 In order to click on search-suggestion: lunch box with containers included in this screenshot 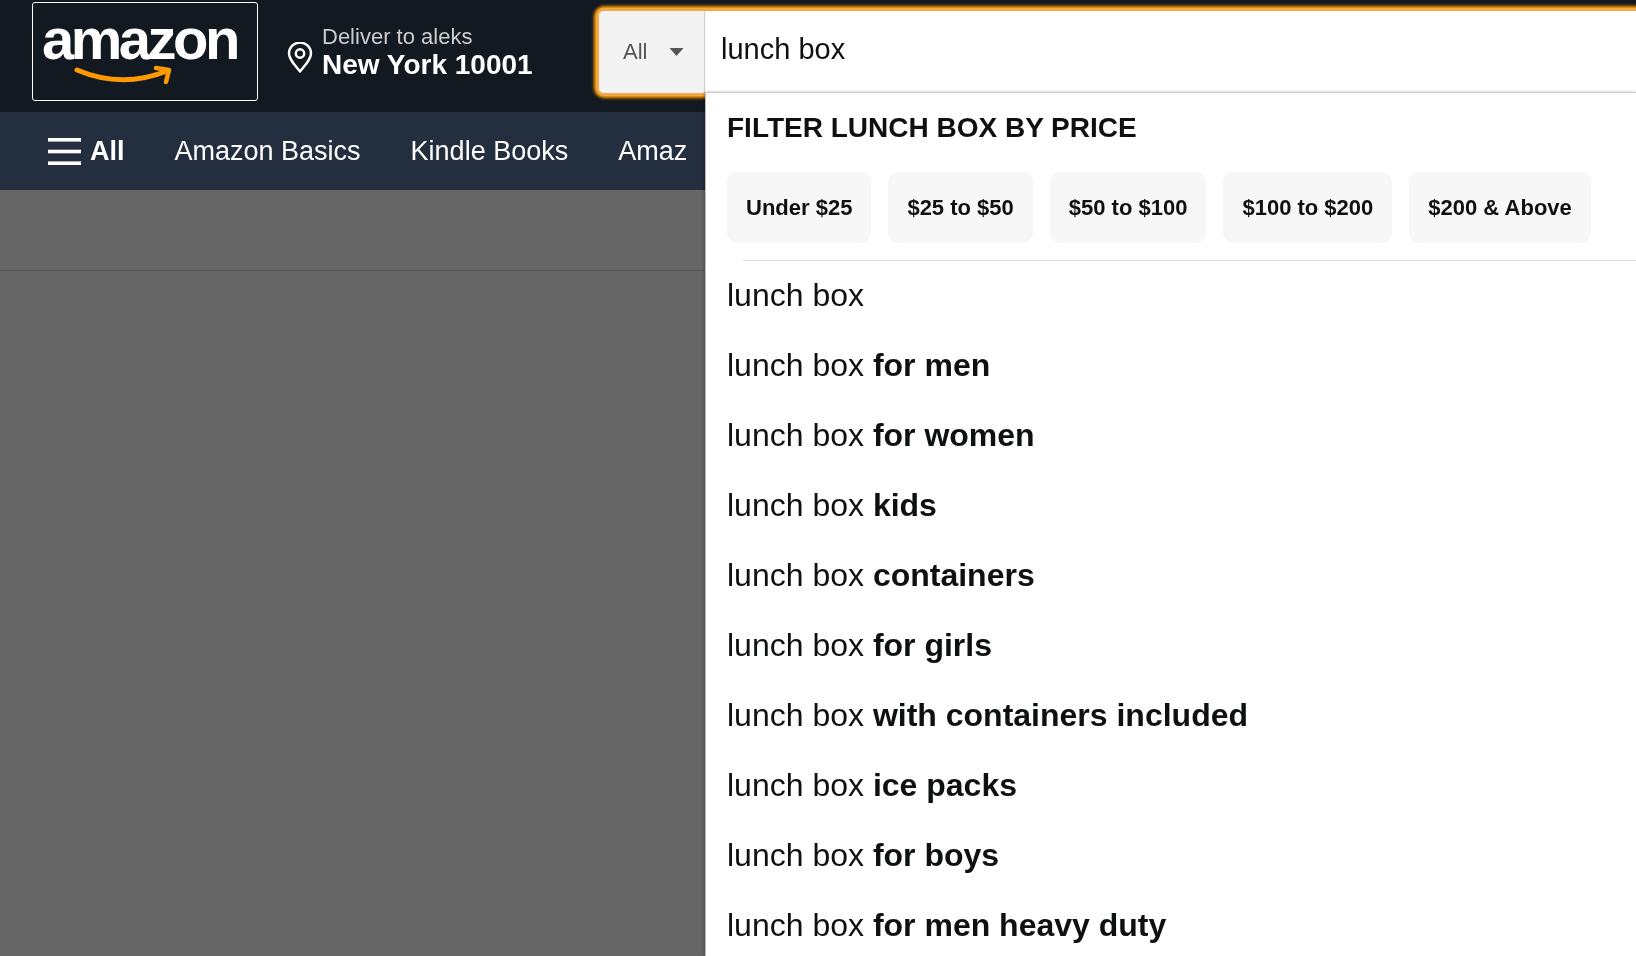, I will do `click(988, 715)`.